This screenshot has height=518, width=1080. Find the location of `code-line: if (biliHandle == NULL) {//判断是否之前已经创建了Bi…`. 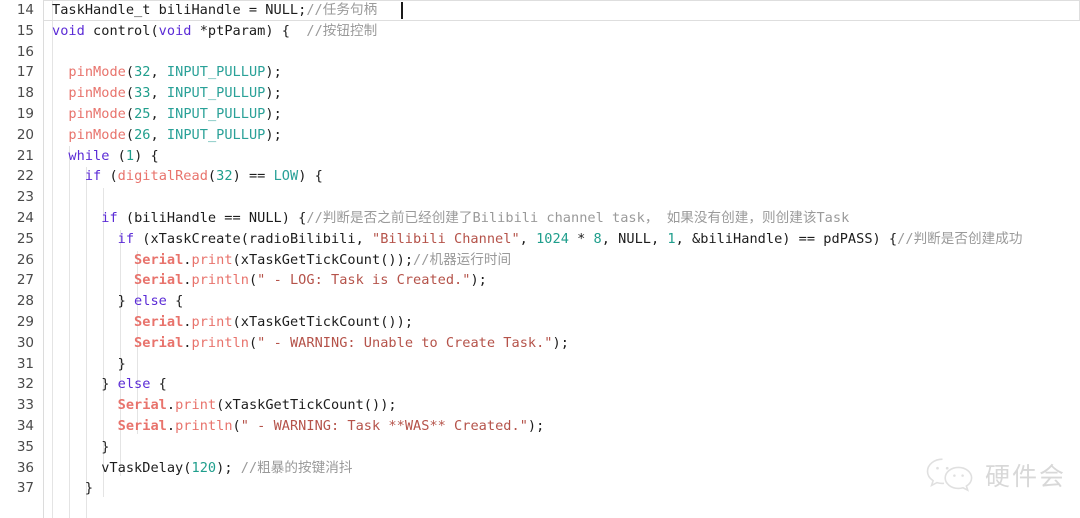

code-line: if (biliHandle == NULL) {//判断是否之前已经创建了Bi… is located at coordinates (562, 218).